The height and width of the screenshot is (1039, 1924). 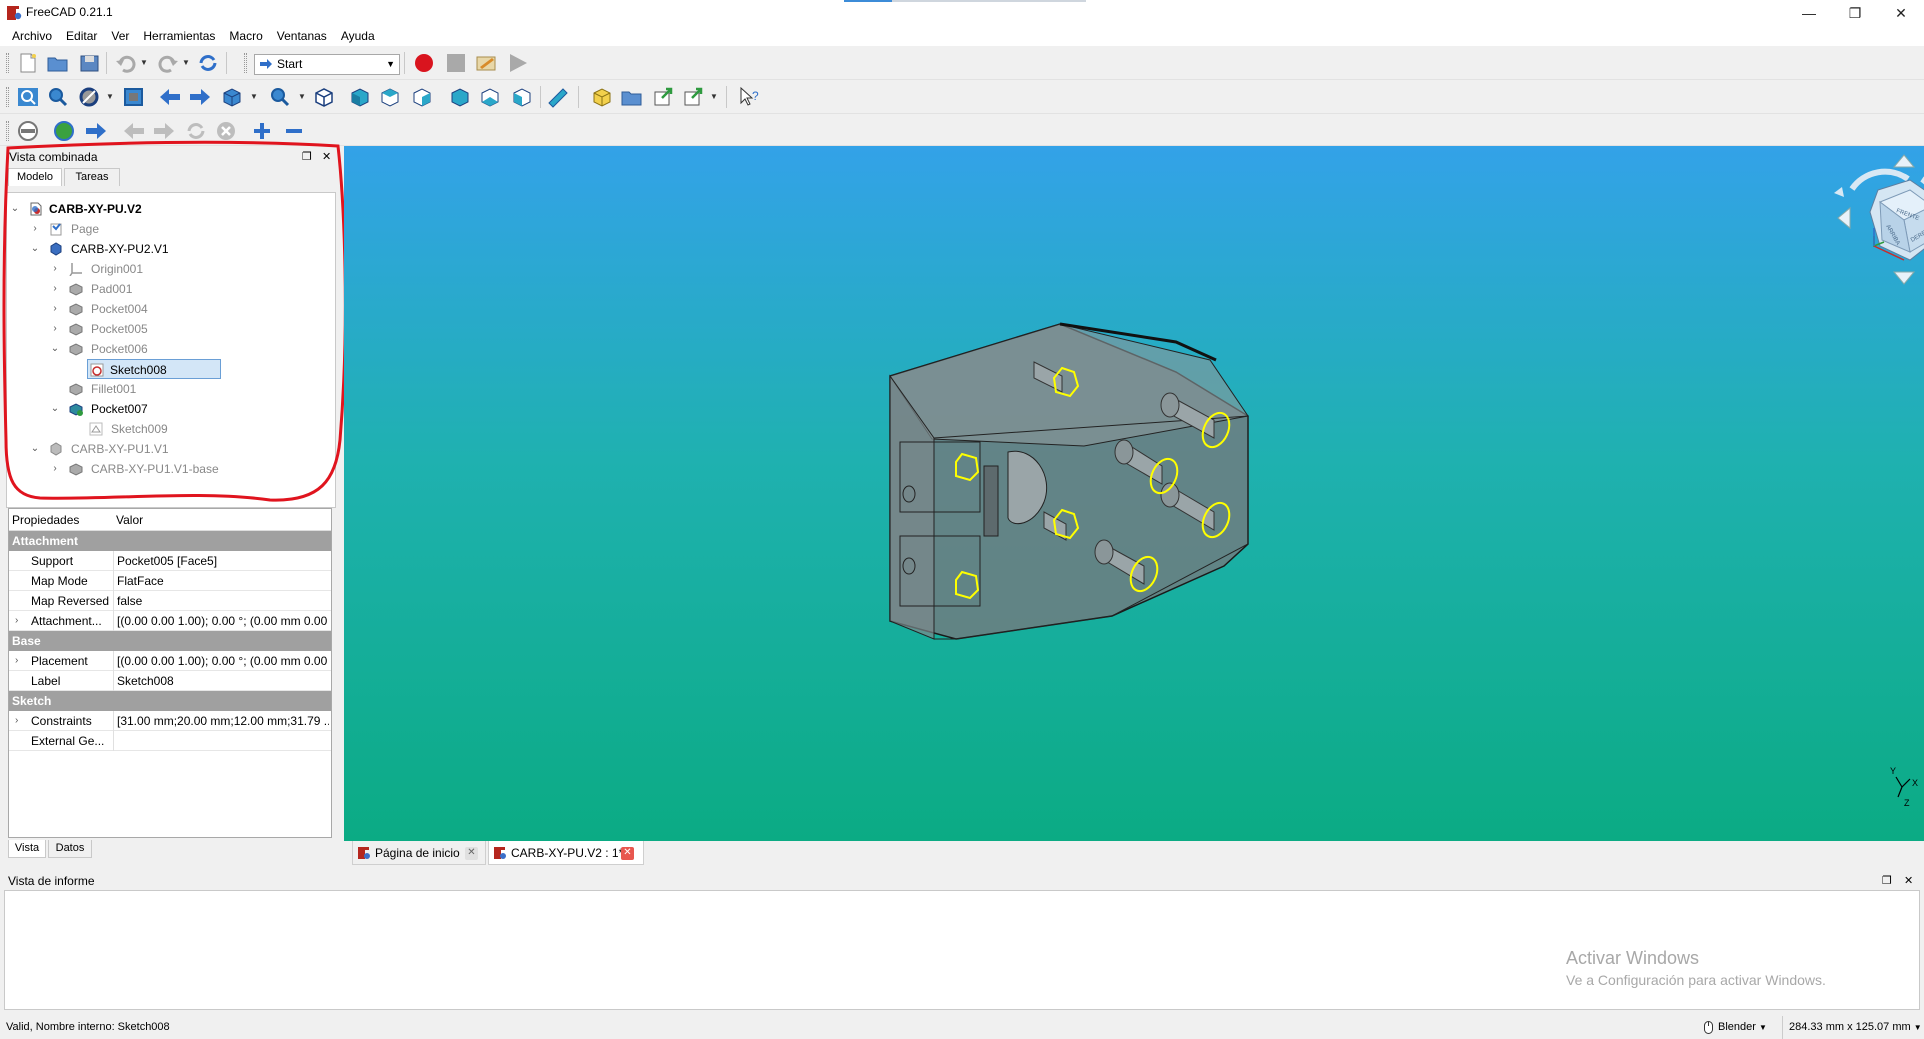 What do you see at coordinates (694, 97) in the screenshot?
I see `link-actions-icon` at bounding box center [694, 97].